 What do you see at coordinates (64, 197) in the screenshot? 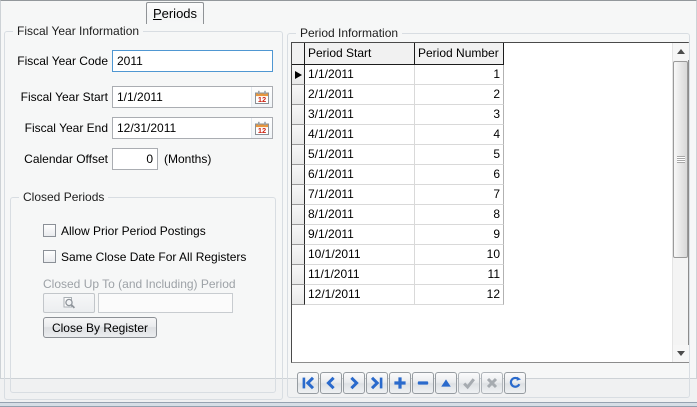
I see `closed-periods-title: Closed Periods` at bounding box center [64, 197].